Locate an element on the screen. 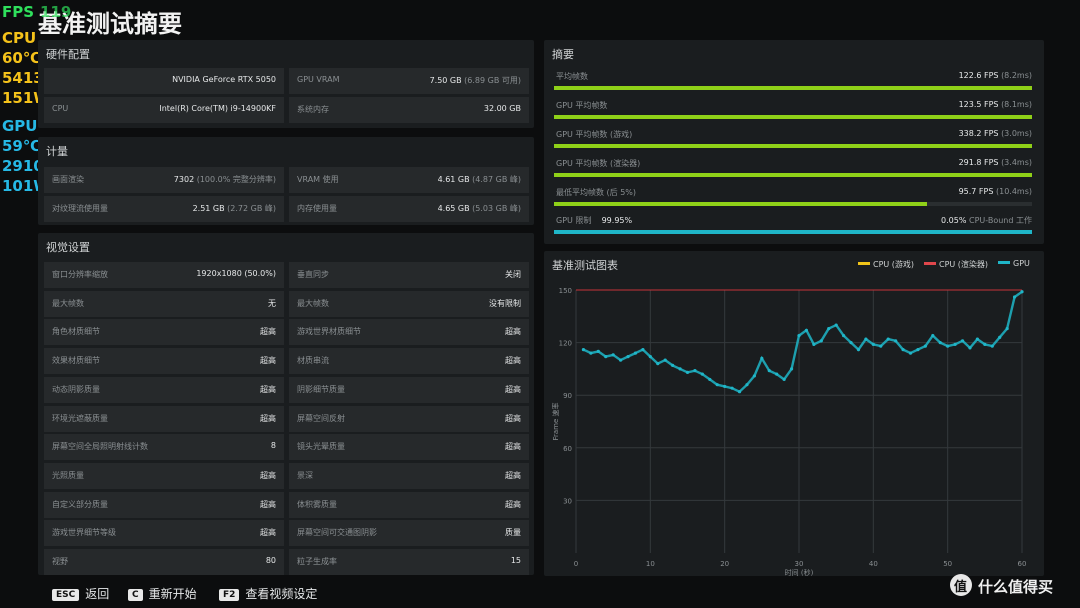  hardware-panel-title: 硬件配置 is located at coordinates (68, 54).